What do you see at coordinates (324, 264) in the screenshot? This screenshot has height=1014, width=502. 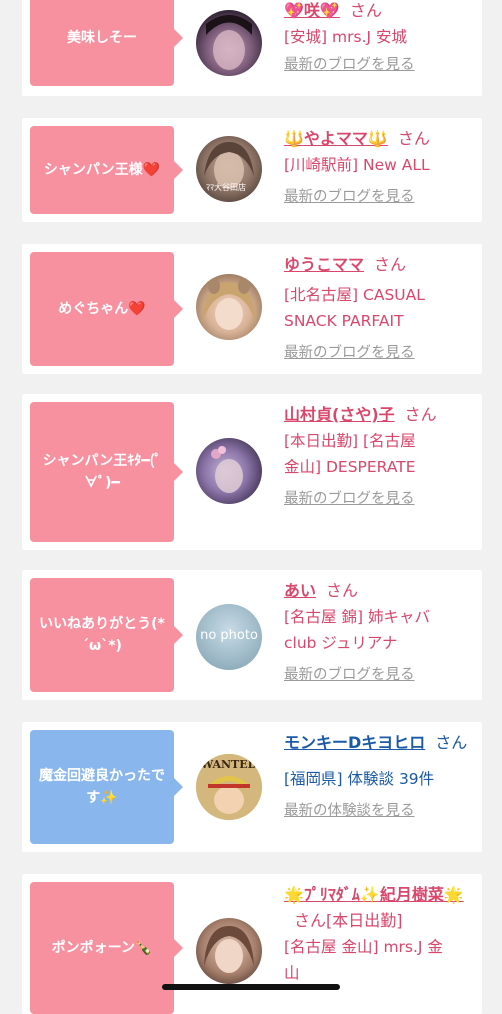 I see `user-name-link: ゆうこママ` at bounding box center [324, 264].